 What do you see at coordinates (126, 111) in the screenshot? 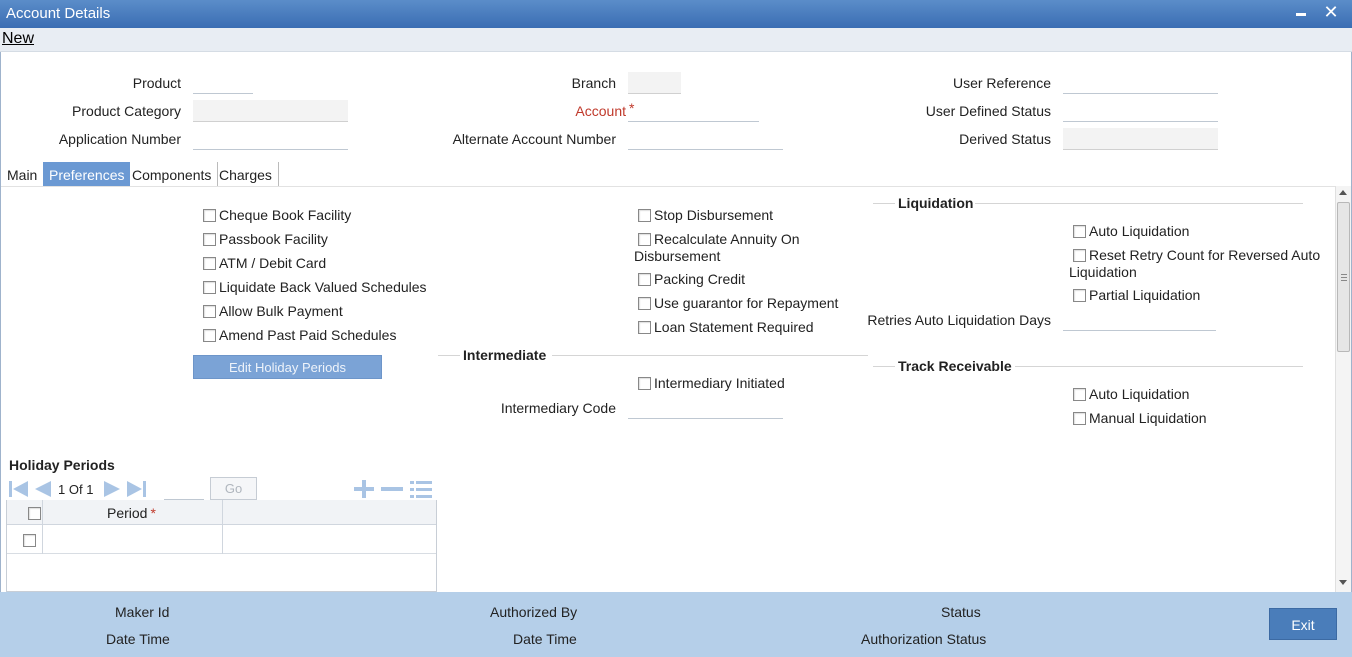
I see `product-category-label: Product Category` at bounding box center [126, 111].